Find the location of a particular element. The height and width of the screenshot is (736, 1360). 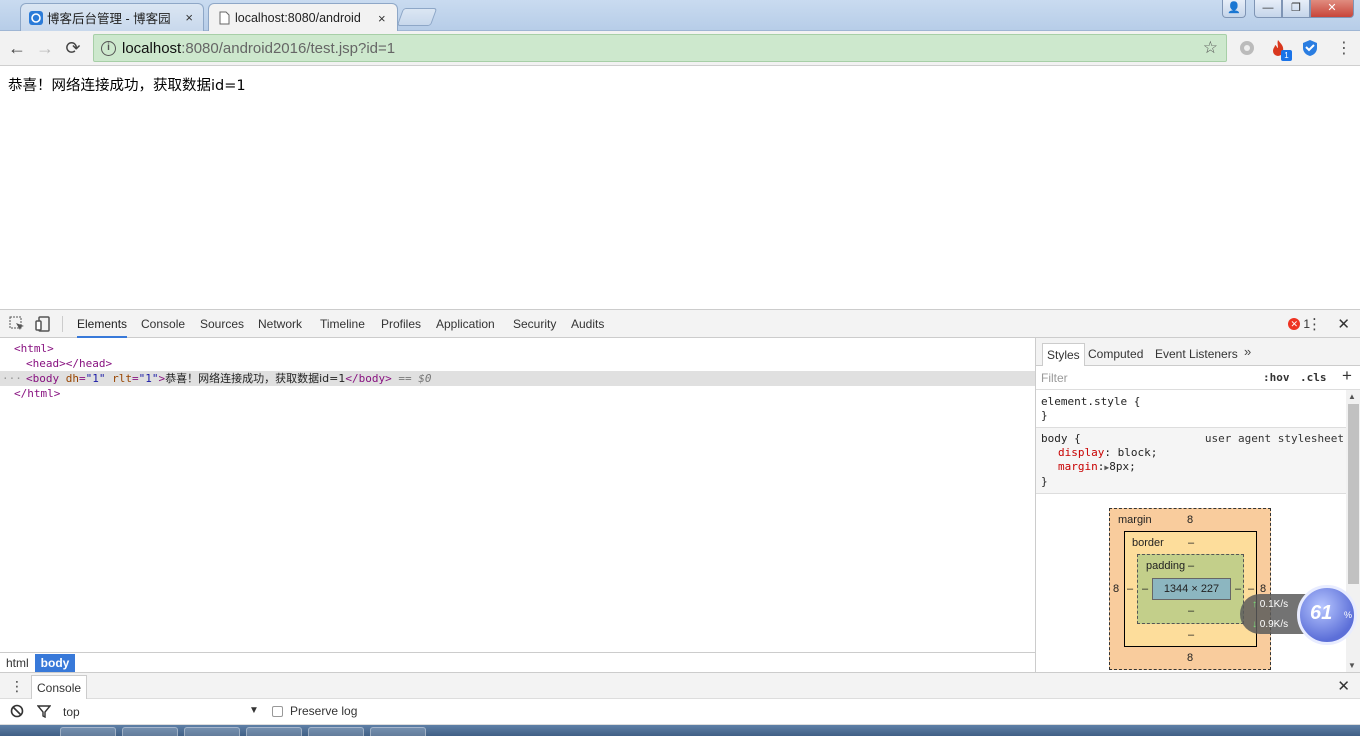

drawer-menu-icon: ⋮ is located at coordinates (17, 686).